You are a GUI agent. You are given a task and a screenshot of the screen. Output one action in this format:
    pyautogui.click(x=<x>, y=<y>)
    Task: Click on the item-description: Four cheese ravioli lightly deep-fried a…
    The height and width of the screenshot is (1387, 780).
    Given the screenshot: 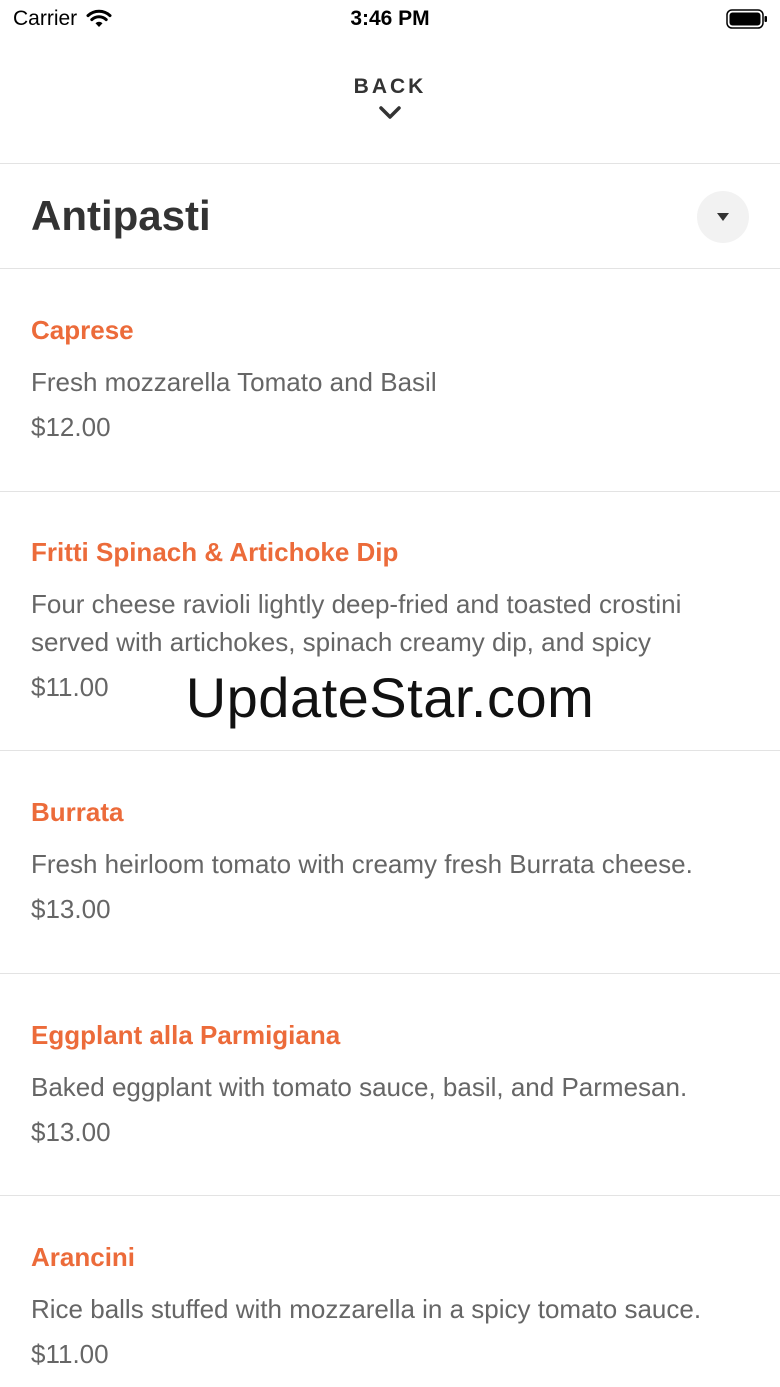 What is the action you would take?
    pyautogui.click(x=356, y=623)
    